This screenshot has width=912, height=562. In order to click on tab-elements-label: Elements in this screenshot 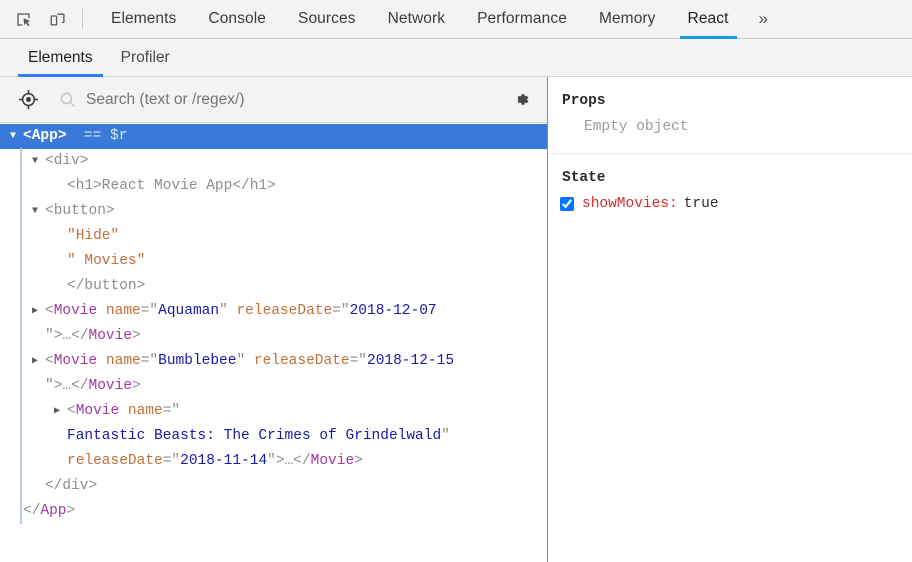, I will do `click(144, 18)`.